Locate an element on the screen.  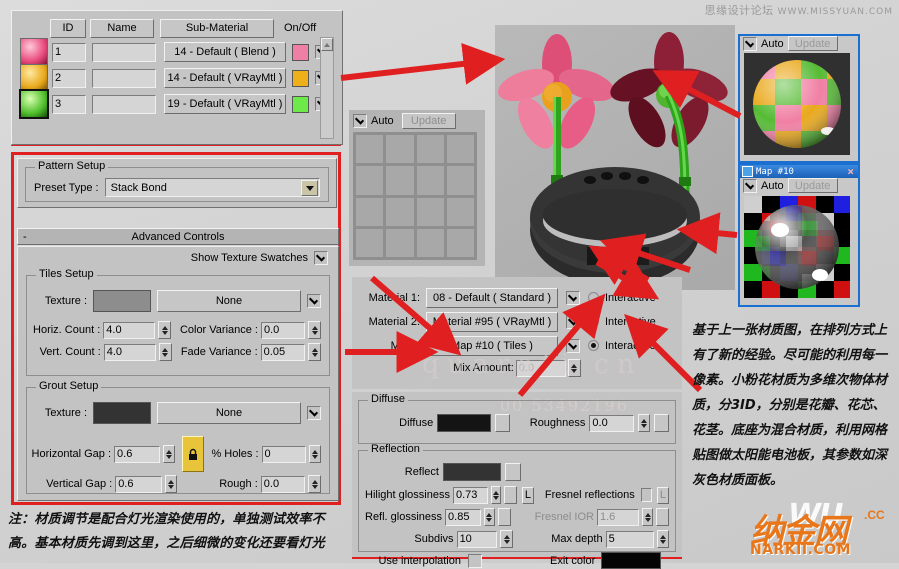
horiz-count-stepper is located at coordinates (164, 330).